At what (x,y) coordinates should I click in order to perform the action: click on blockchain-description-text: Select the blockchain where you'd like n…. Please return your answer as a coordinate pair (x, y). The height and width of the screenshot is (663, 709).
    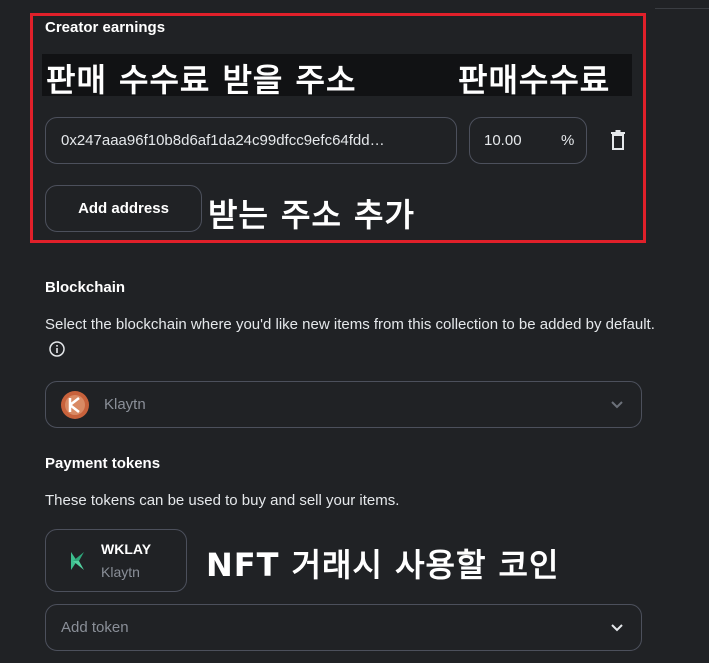
    Looking at the image, I should click on (350, 324).